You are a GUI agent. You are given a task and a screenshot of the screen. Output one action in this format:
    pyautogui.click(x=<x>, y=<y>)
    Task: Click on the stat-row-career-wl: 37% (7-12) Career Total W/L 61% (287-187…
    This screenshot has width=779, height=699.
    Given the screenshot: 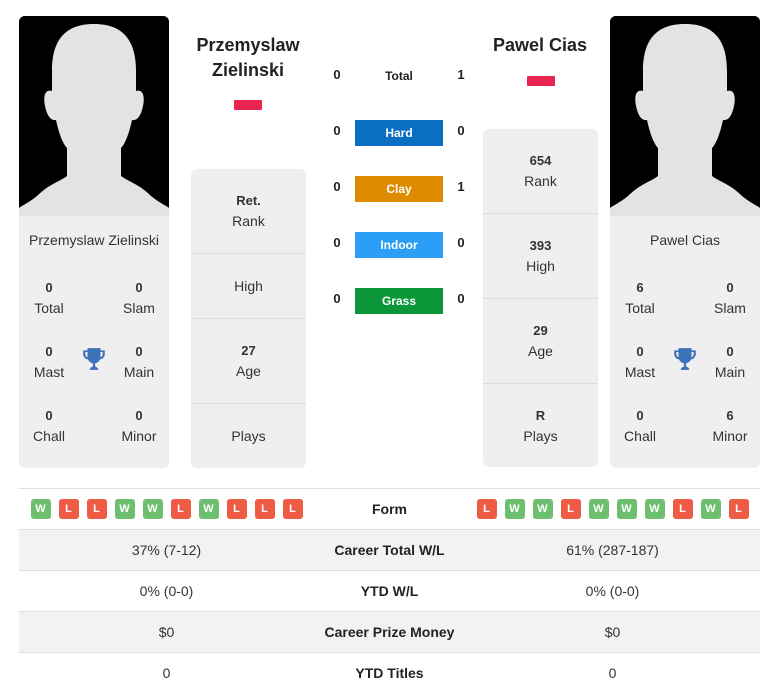 What is the action you would take?
    pyautogui.click(x=389, y=549)
    